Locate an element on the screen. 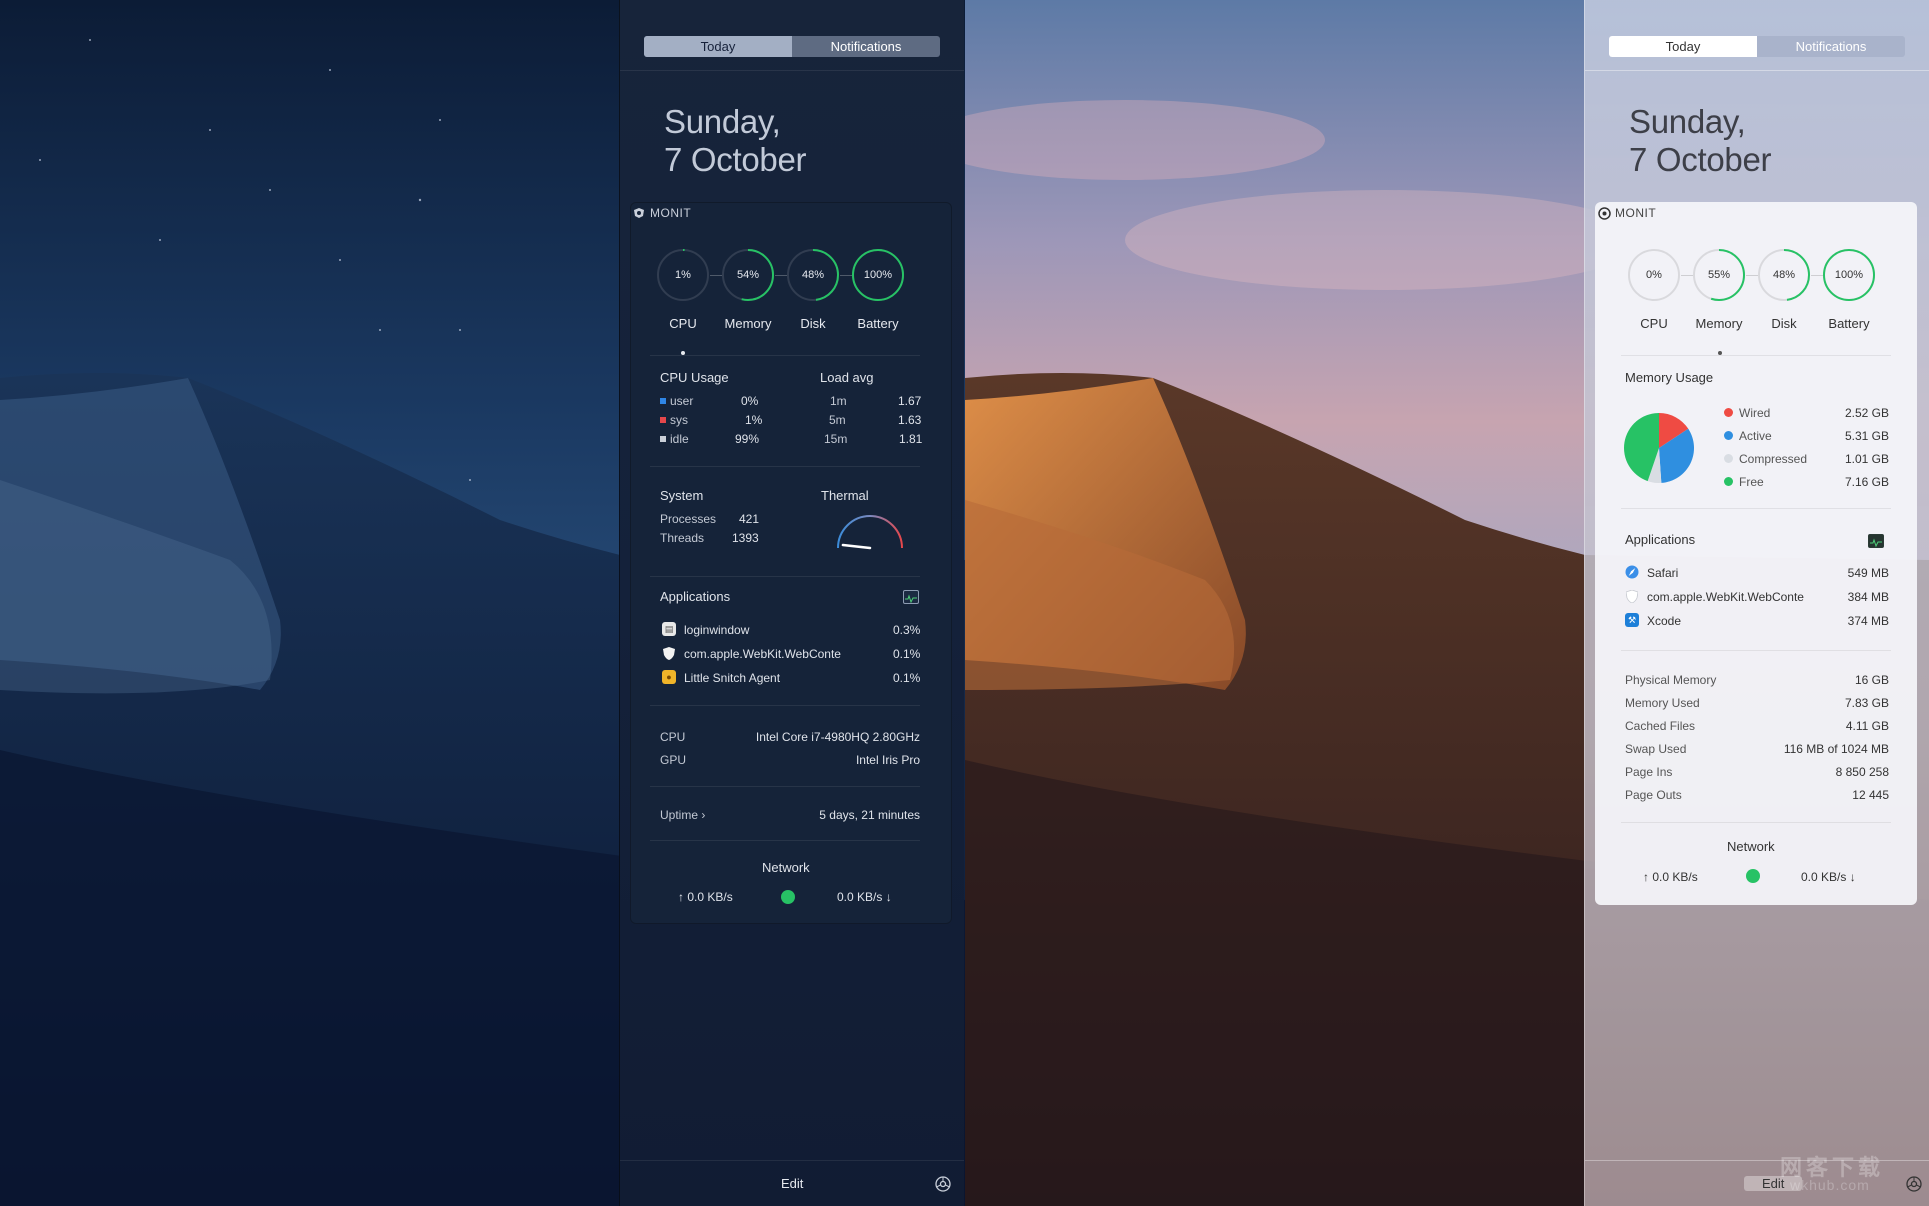 The image size is (1929, 1206). free-swatch is located at coordinates (1728, 481).